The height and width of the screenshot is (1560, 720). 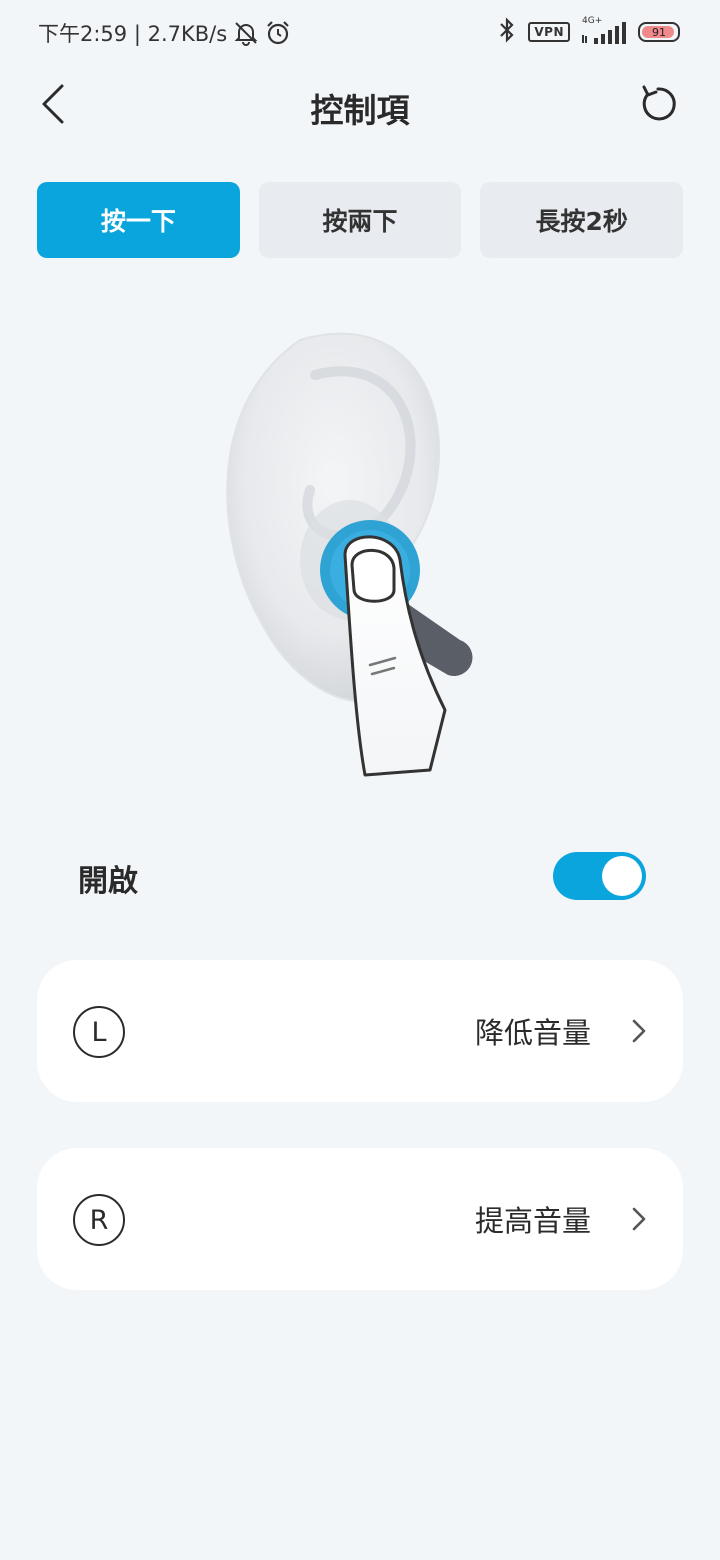 I want to click on battery-icon: 91, so click(x=659, y=32).